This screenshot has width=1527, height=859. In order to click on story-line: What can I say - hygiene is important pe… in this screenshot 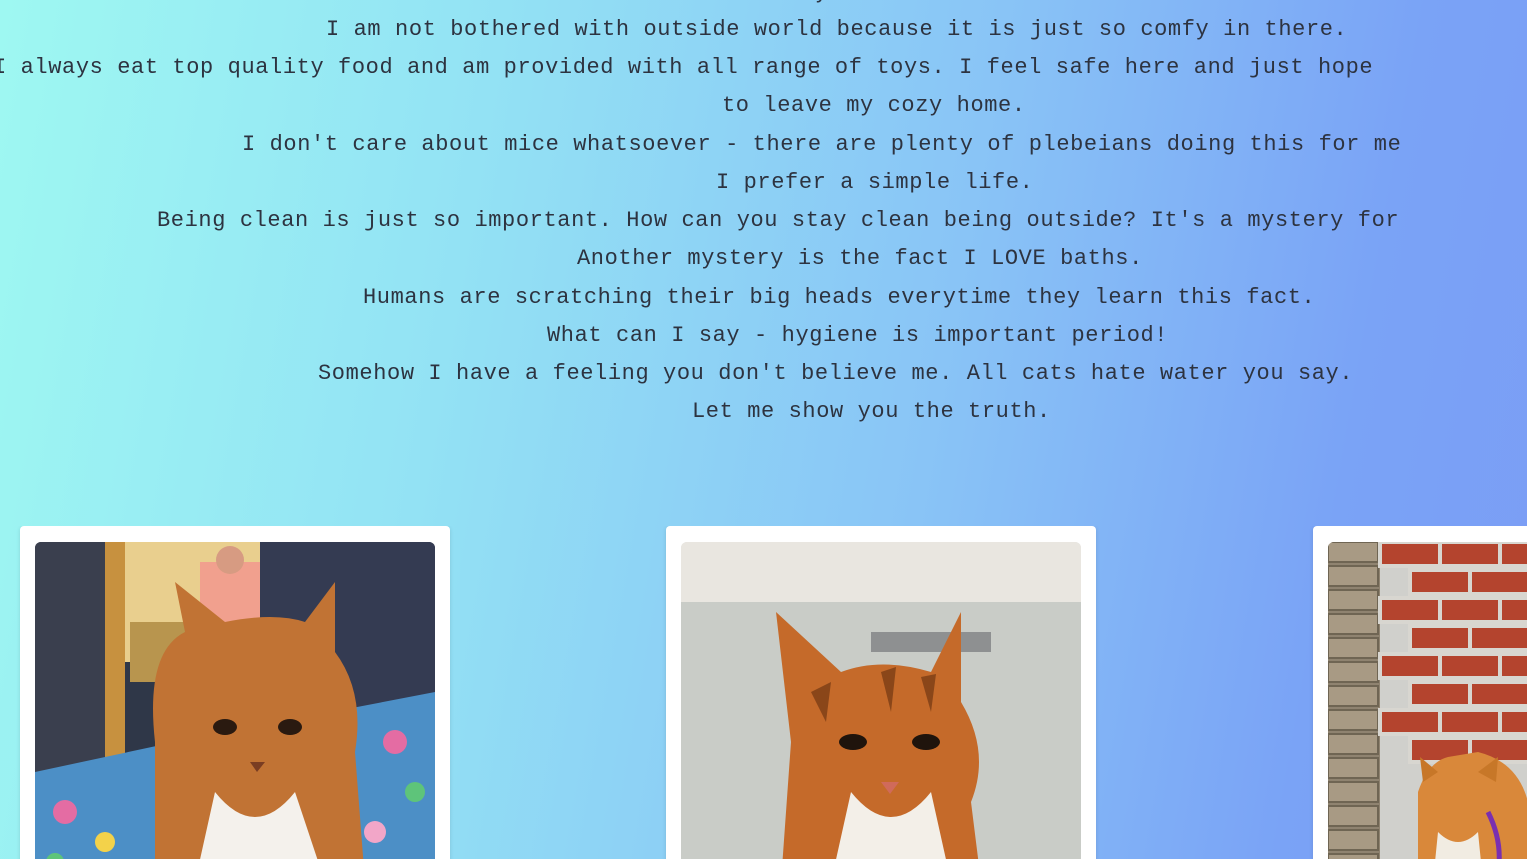, I will do `click(858, 335)`.